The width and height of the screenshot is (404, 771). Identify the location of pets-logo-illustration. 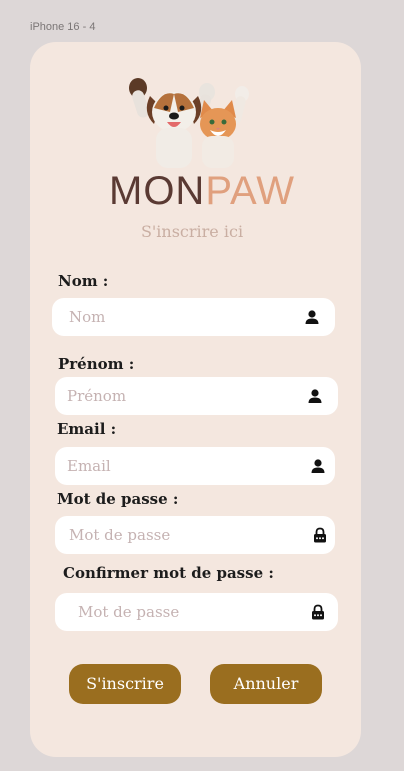
(189, 123).